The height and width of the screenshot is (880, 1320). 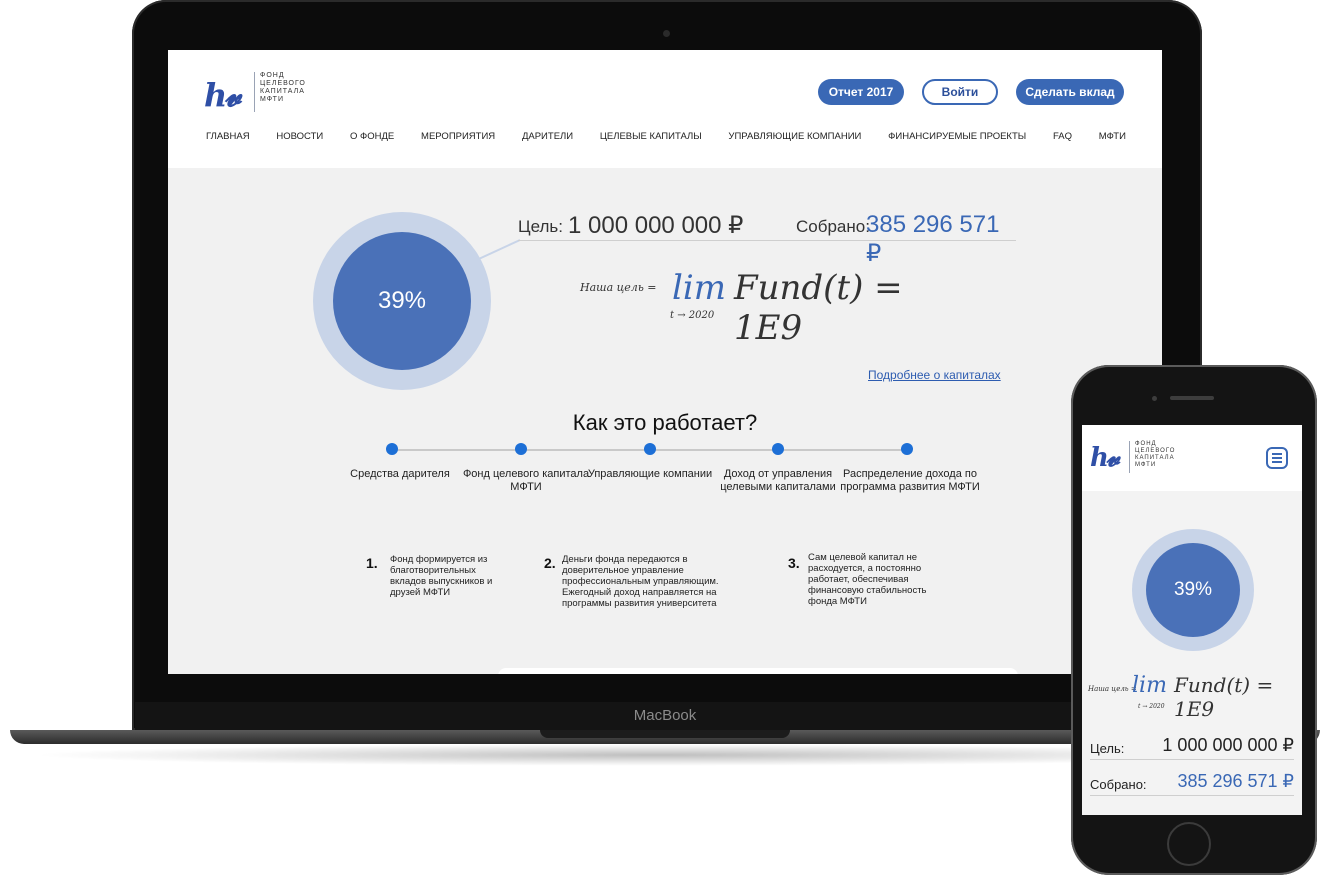 What do you see at coordinates (758, 671) in the screenshot?
I see `next-section-card` at bounding box center [758, 671].